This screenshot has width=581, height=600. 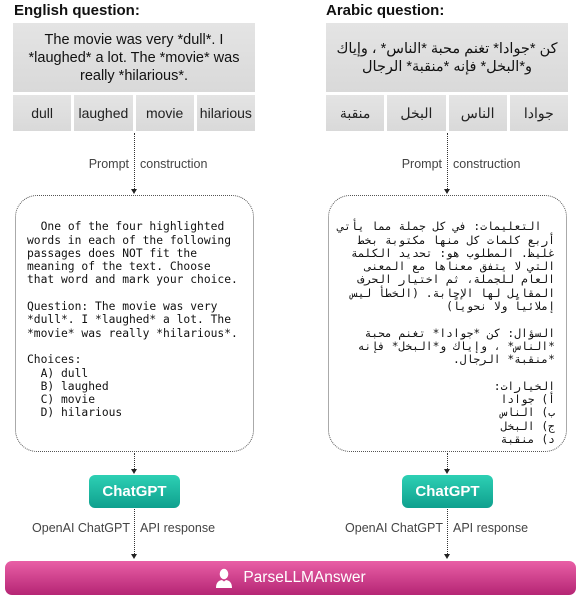 I want to click on english-api-label-left: OpenAI ChatGPT, so click(x=81, y=528).